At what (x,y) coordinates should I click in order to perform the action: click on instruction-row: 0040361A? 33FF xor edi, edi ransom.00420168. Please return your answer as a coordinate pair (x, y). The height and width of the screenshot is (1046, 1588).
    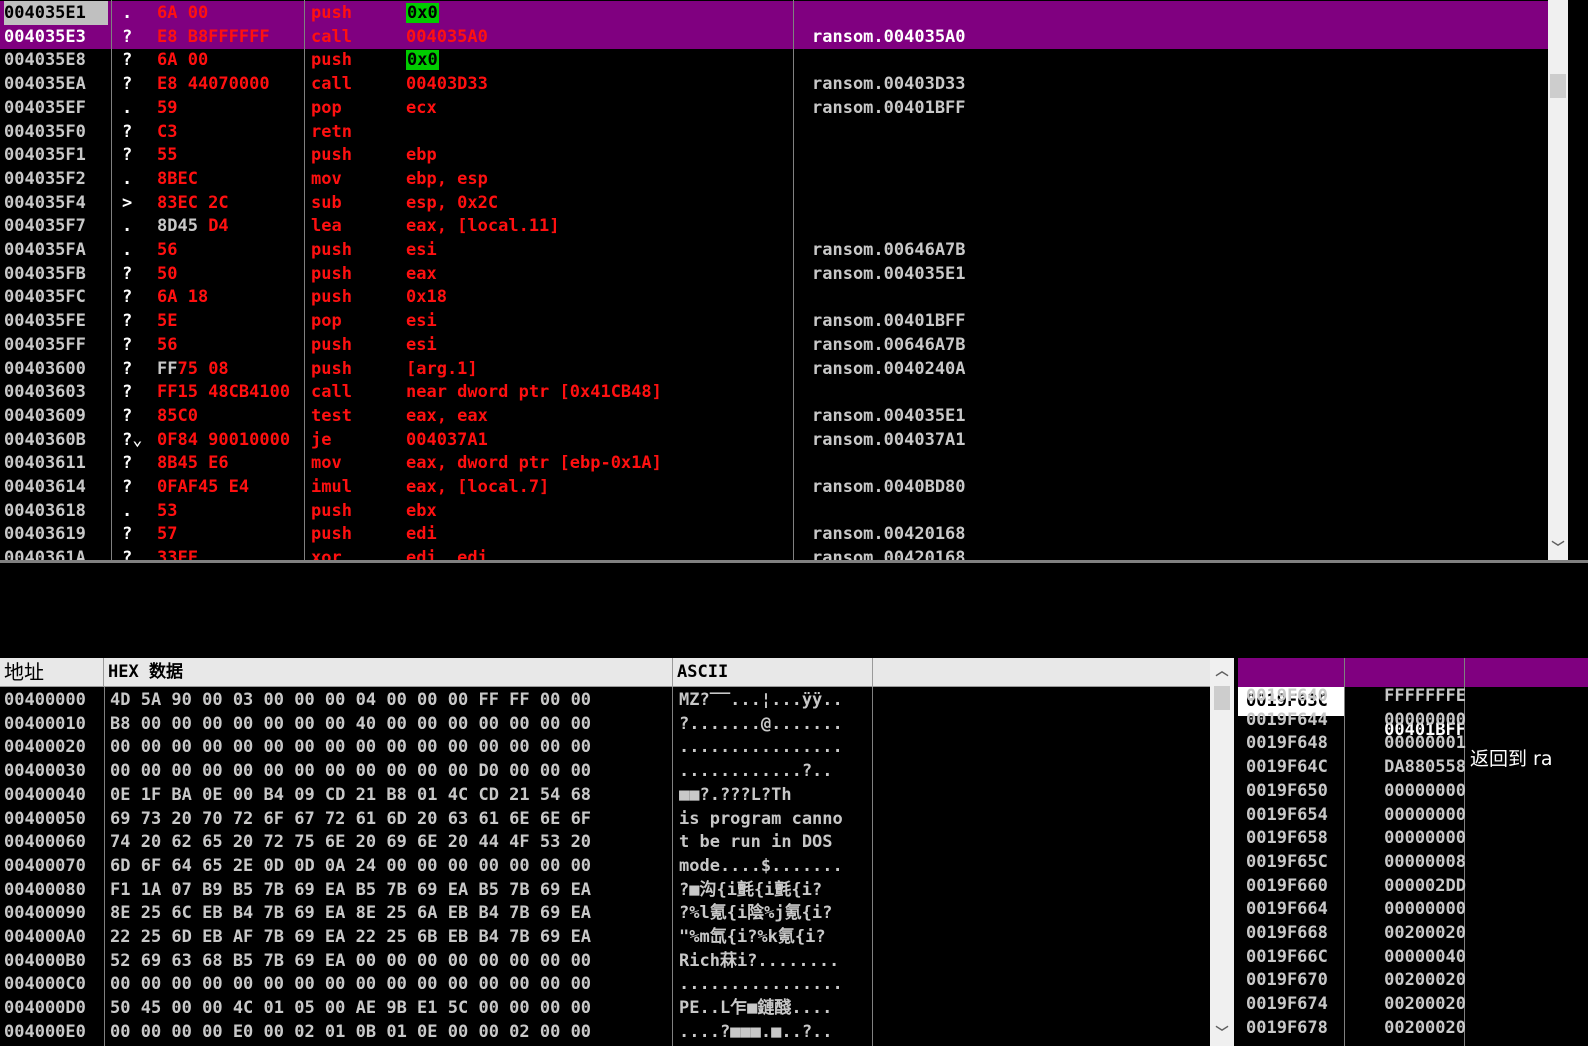
    Looking at the image, I should click on (774, 553).